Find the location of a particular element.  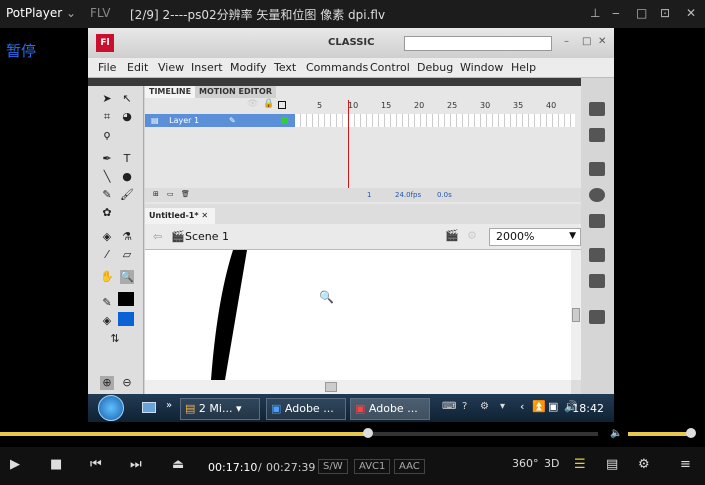

fullscreen-icon: ⊡ is located at coordinates (665, 13).